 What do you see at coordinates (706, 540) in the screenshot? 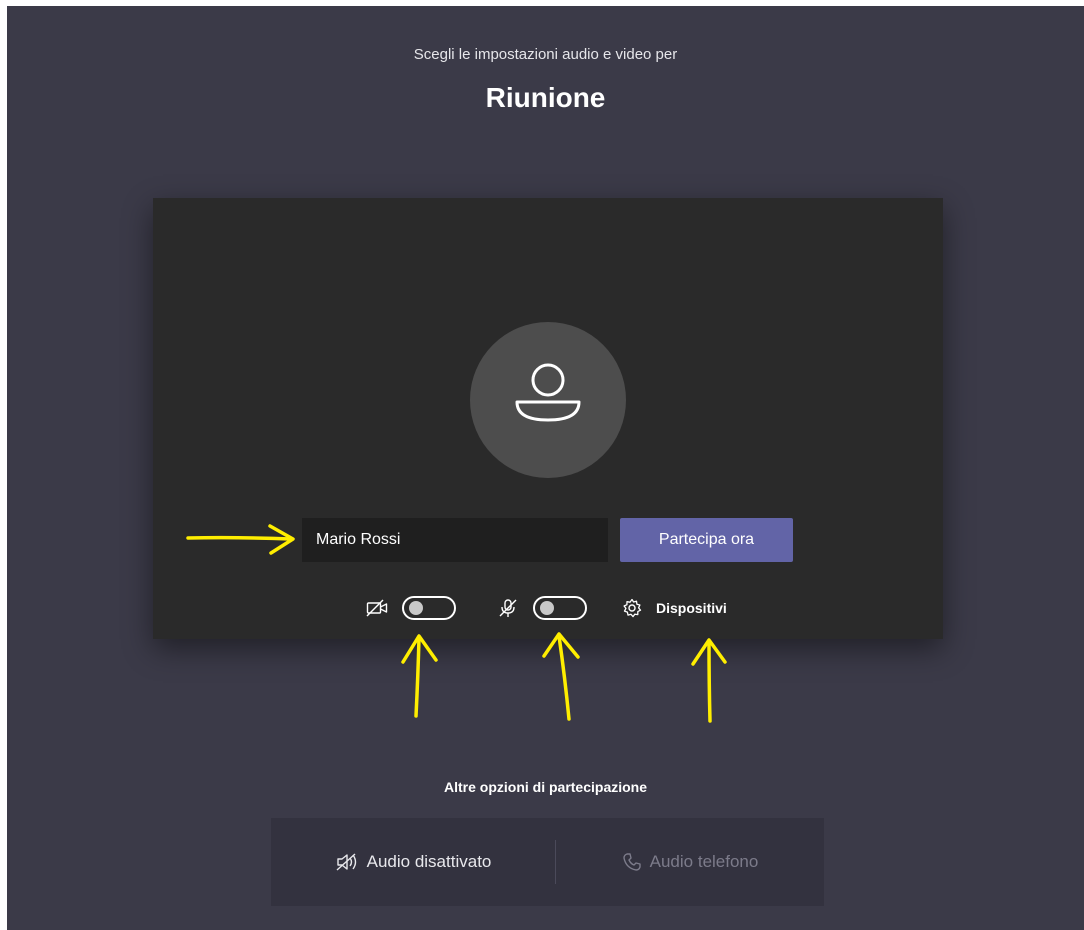
I see `join-now-button: Partecipa ora` at bounding box center [706, 540].